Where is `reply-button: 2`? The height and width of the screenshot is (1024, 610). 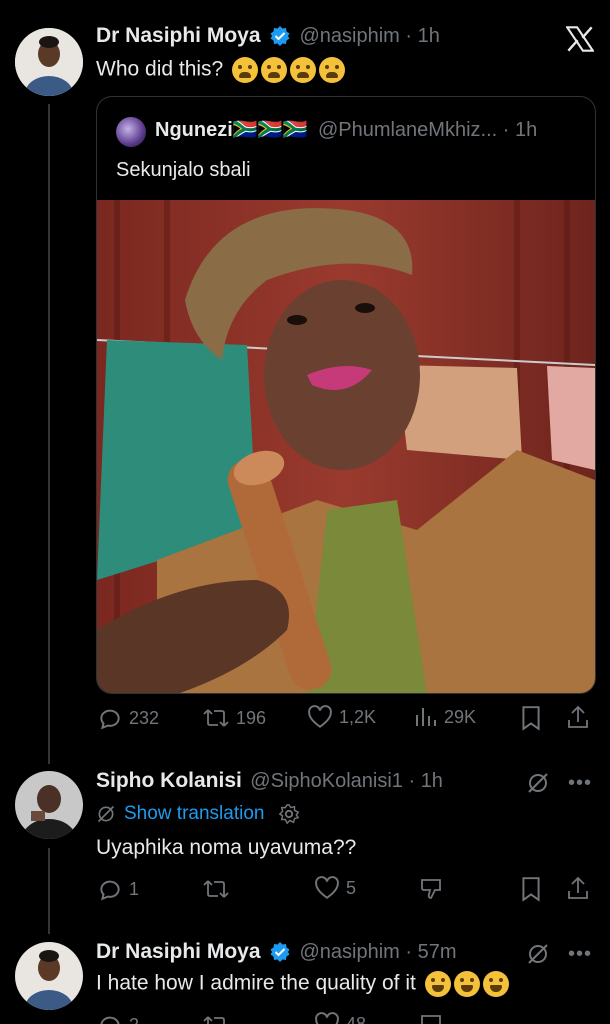
reply-button: 2 is located at coordinates (118, 1018).